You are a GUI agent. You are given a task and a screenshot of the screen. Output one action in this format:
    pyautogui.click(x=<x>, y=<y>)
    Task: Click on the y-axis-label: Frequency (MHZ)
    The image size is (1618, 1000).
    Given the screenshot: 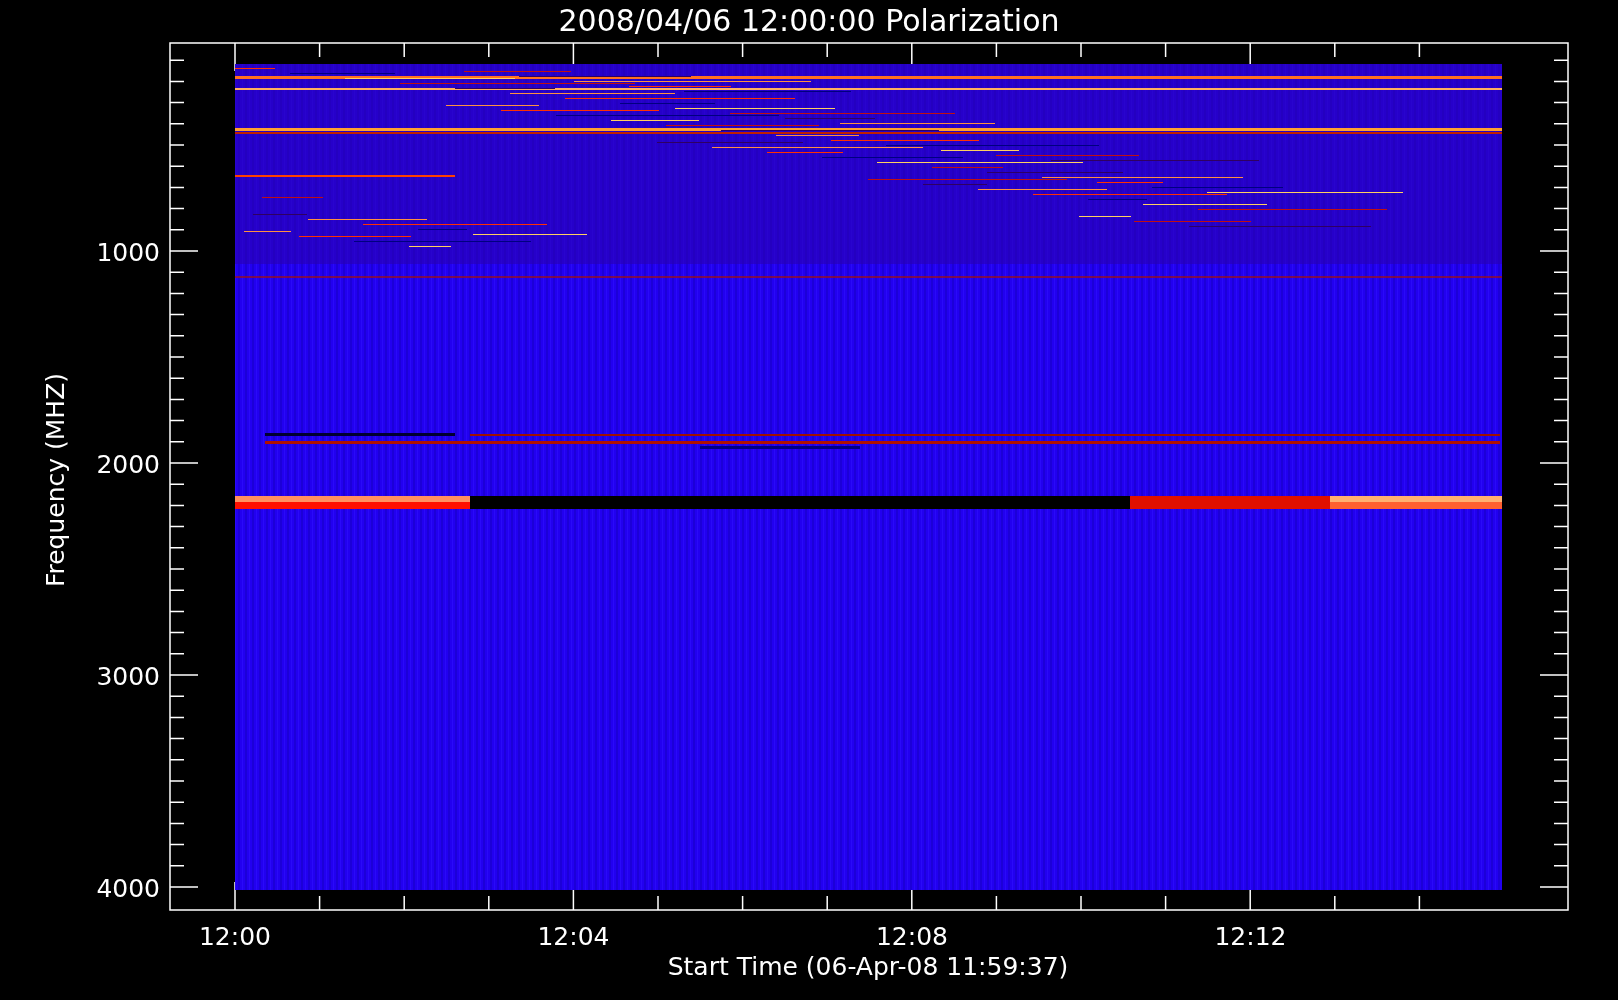 What is the action you would take?
    pyautogui.click(x=55, y=480)
    